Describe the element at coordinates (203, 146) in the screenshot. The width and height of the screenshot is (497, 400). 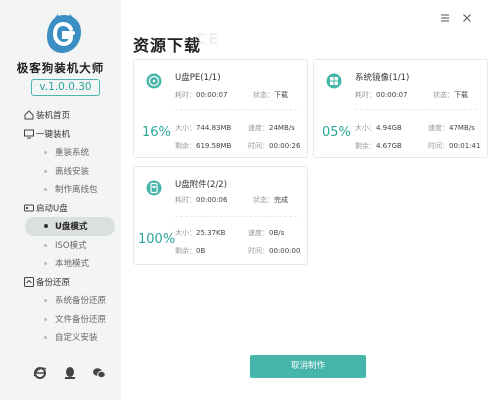
I see `remaining-field: 剩余：619.58MB` at that location.